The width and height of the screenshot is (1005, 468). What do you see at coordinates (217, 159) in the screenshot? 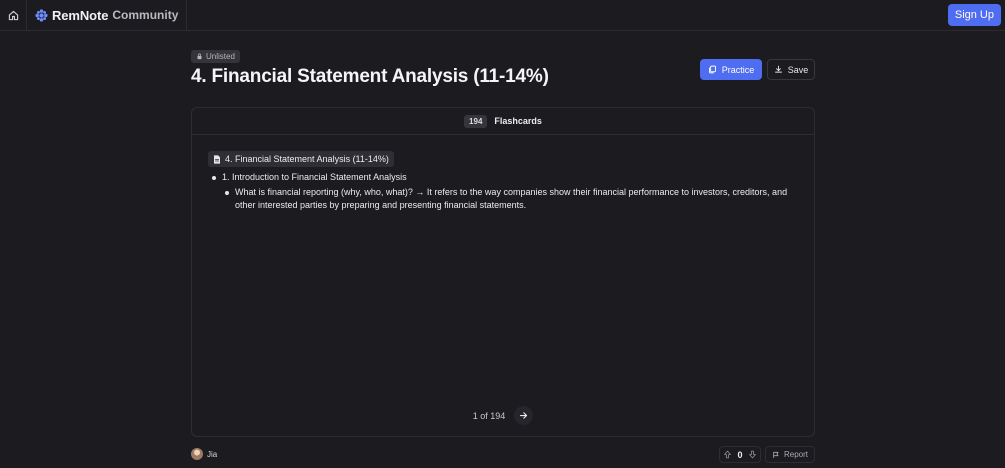
I see `document-icon` at bounding box center [217, 159].